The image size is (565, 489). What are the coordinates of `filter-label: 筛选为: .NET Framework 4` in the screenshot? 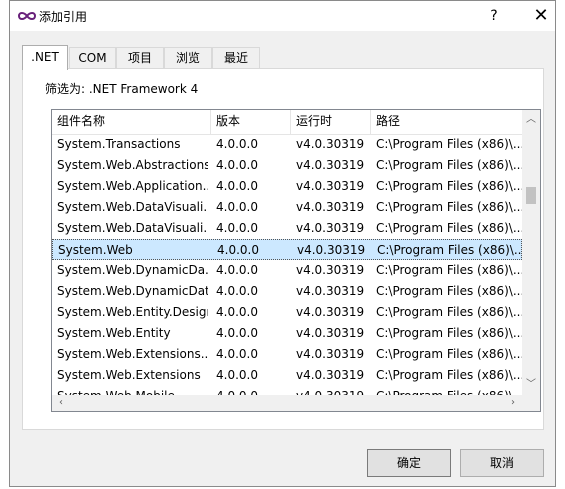 It's located at (122, 89).